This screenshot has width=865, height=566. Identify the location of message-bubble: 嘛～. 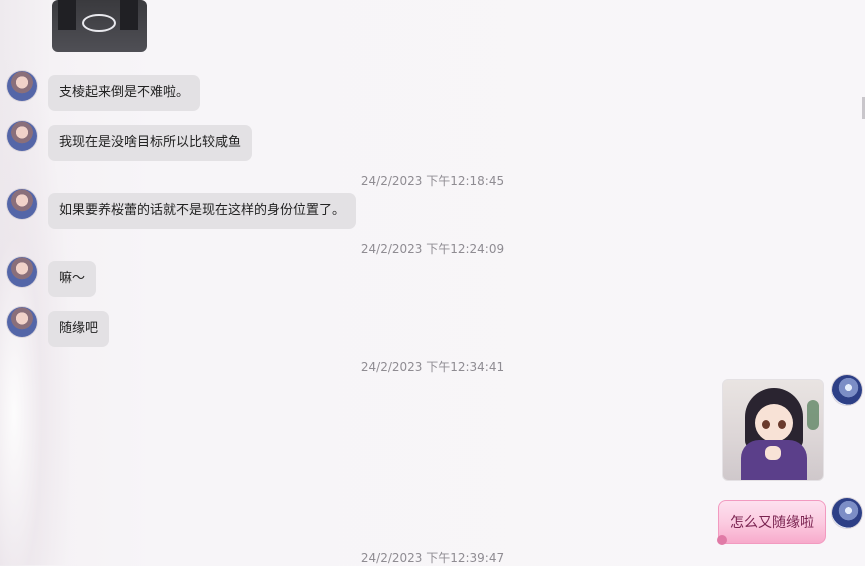
(72, 279).